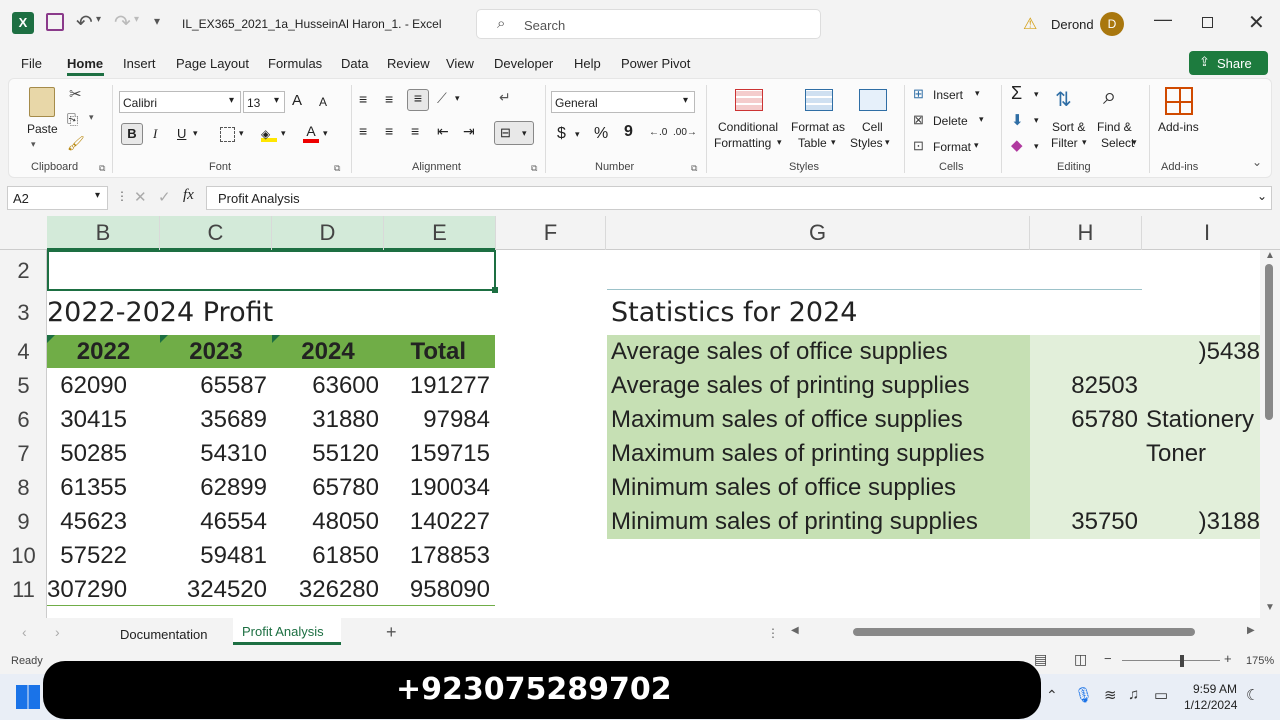 Image resolution: width=1280 pixels, height=720 pixels. Describe the element at coordinates (1109, 97) in the screenshot. I see `find-select-icon: ⌕` at that location.